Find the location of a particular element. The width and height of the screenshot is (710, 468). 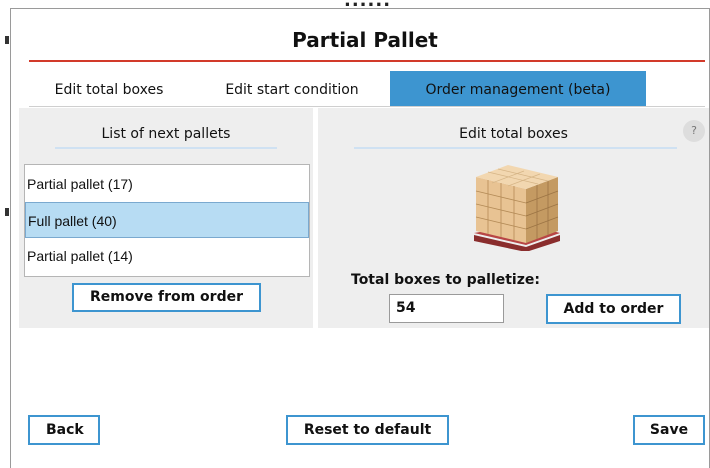

total-boxes-label: Total boxes to palletize: is located at coordinates (445, 280).